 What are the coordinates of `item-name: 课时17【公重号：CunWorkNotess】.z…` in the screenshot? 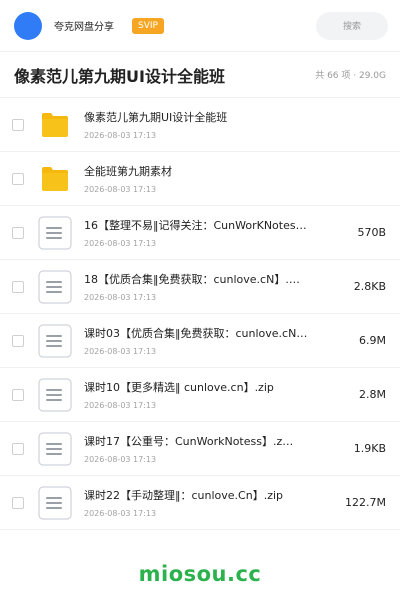 It's located at (198, 441).